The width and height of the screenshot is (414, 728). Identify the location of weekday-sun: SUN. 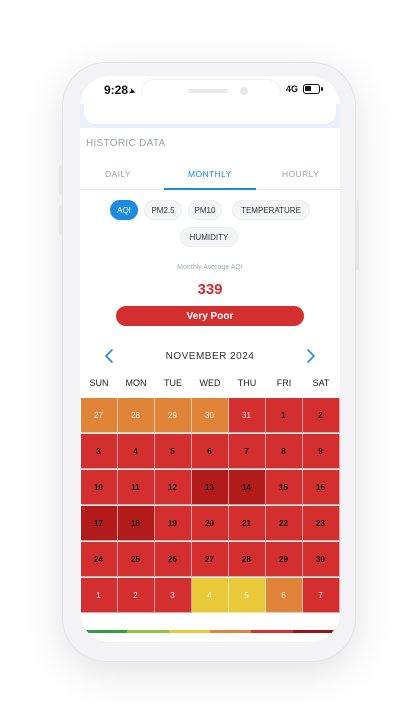
(99, 383).